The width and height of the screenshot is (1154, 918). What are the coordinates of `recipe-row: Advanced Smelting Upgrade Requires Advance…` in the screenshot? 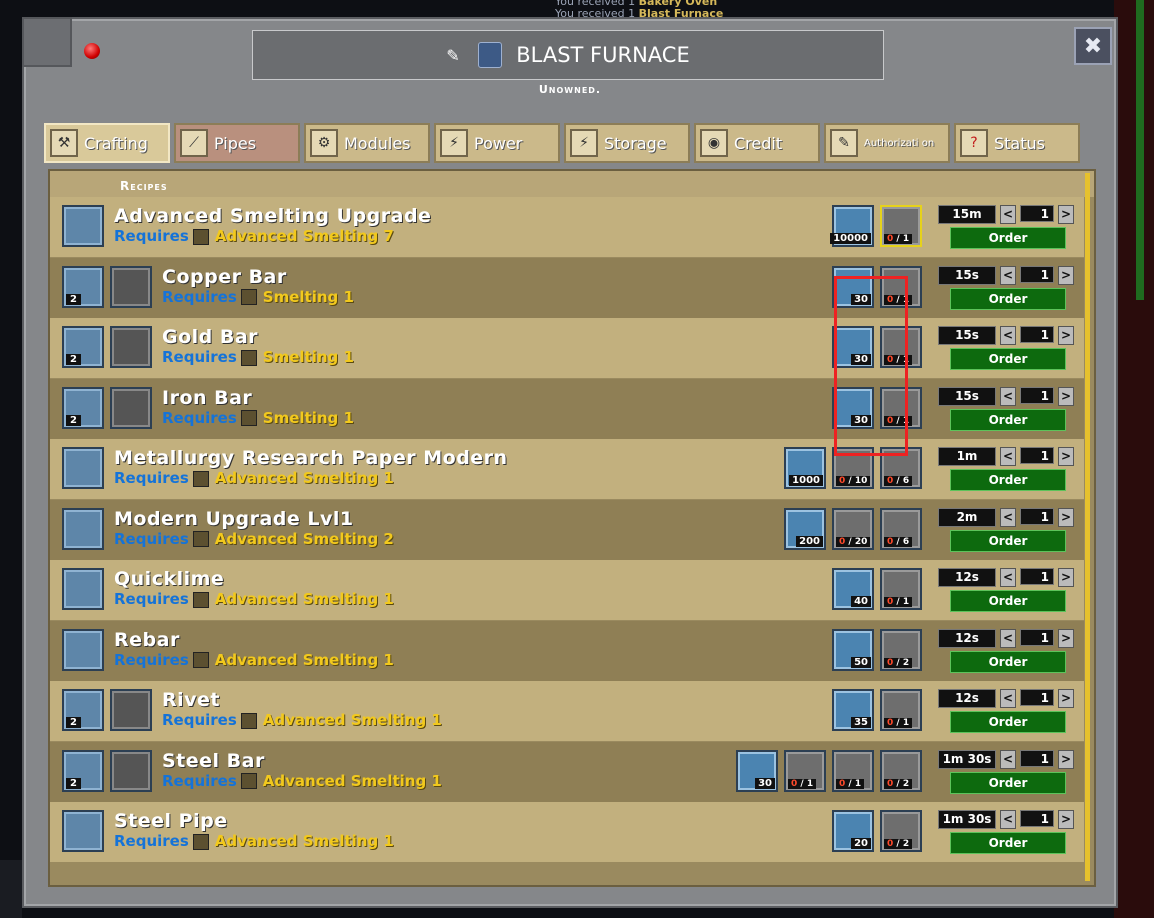 It's located at (567, 227).